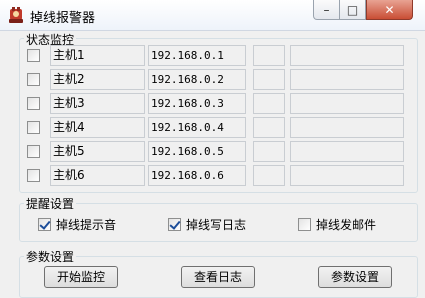  Describe the element at coordinates (346, 224) in the screenshot. I see `send-email-label: 掉线发邮件` at that location.